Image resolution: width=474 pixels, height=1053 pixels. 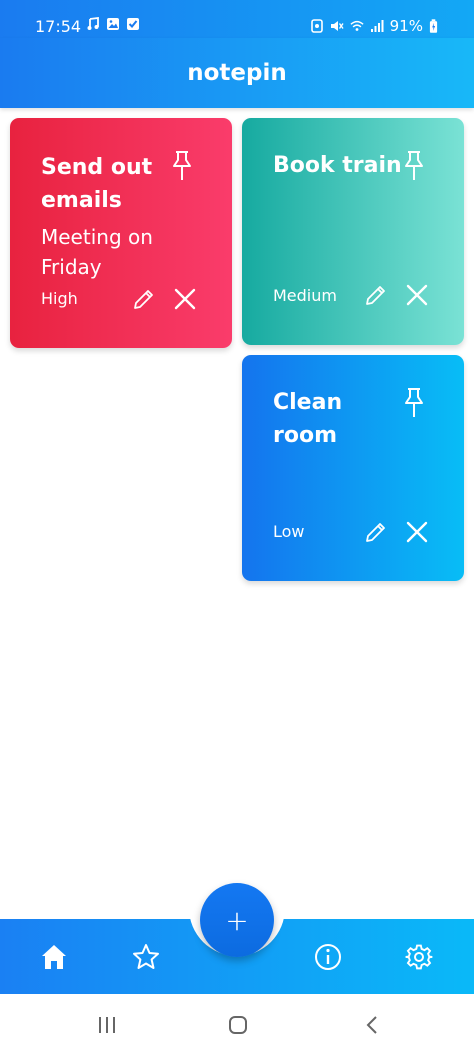 What do you see at coordinates (96, 184) in the screenshot?
I see `note-title: Send out emails` at bounding box center [96, 184].